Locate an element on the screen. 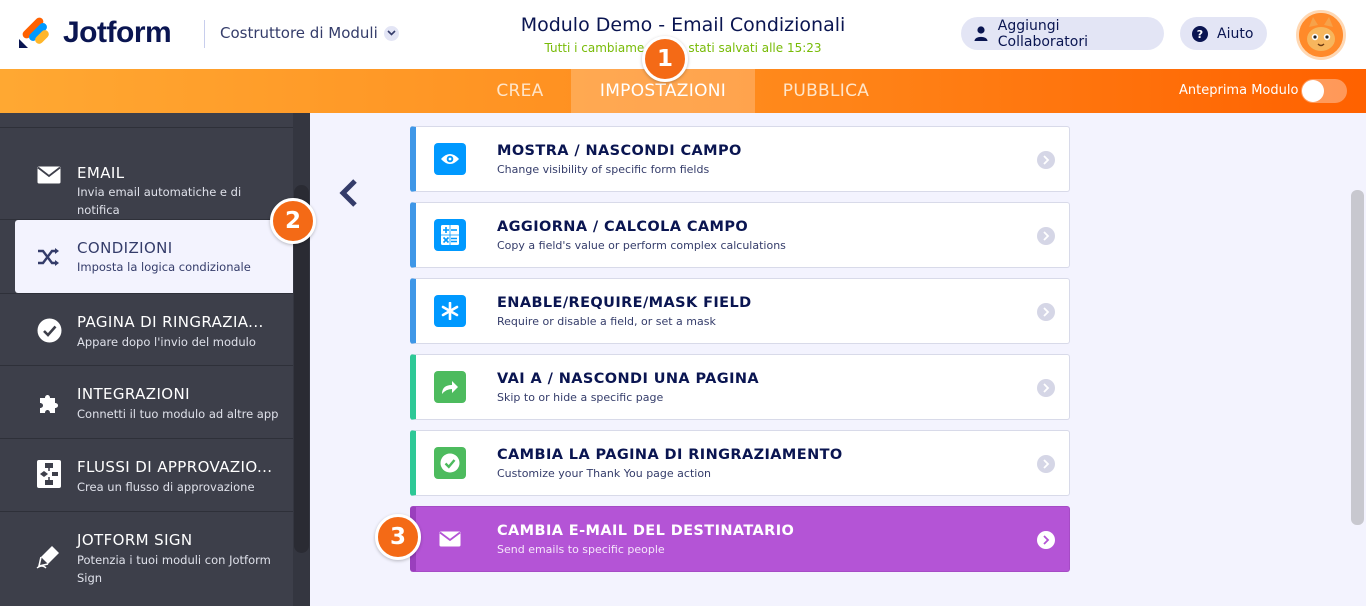 This screenshot has height=606, width=1366. help-button: ? Aiuto is located at coordinates (1223, 33).